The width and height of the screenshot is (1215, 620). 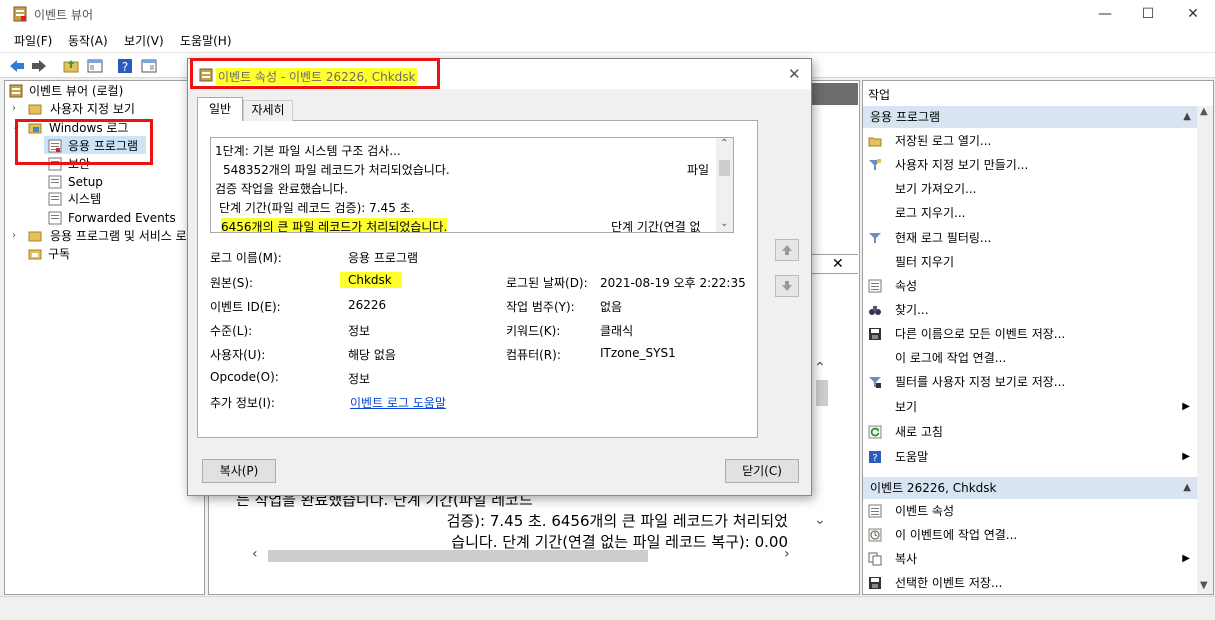 What do you see at coordinates (33, 40) in the screenshot?
I see `menu-file: 파일(F)` at bounding box center [33, 40].